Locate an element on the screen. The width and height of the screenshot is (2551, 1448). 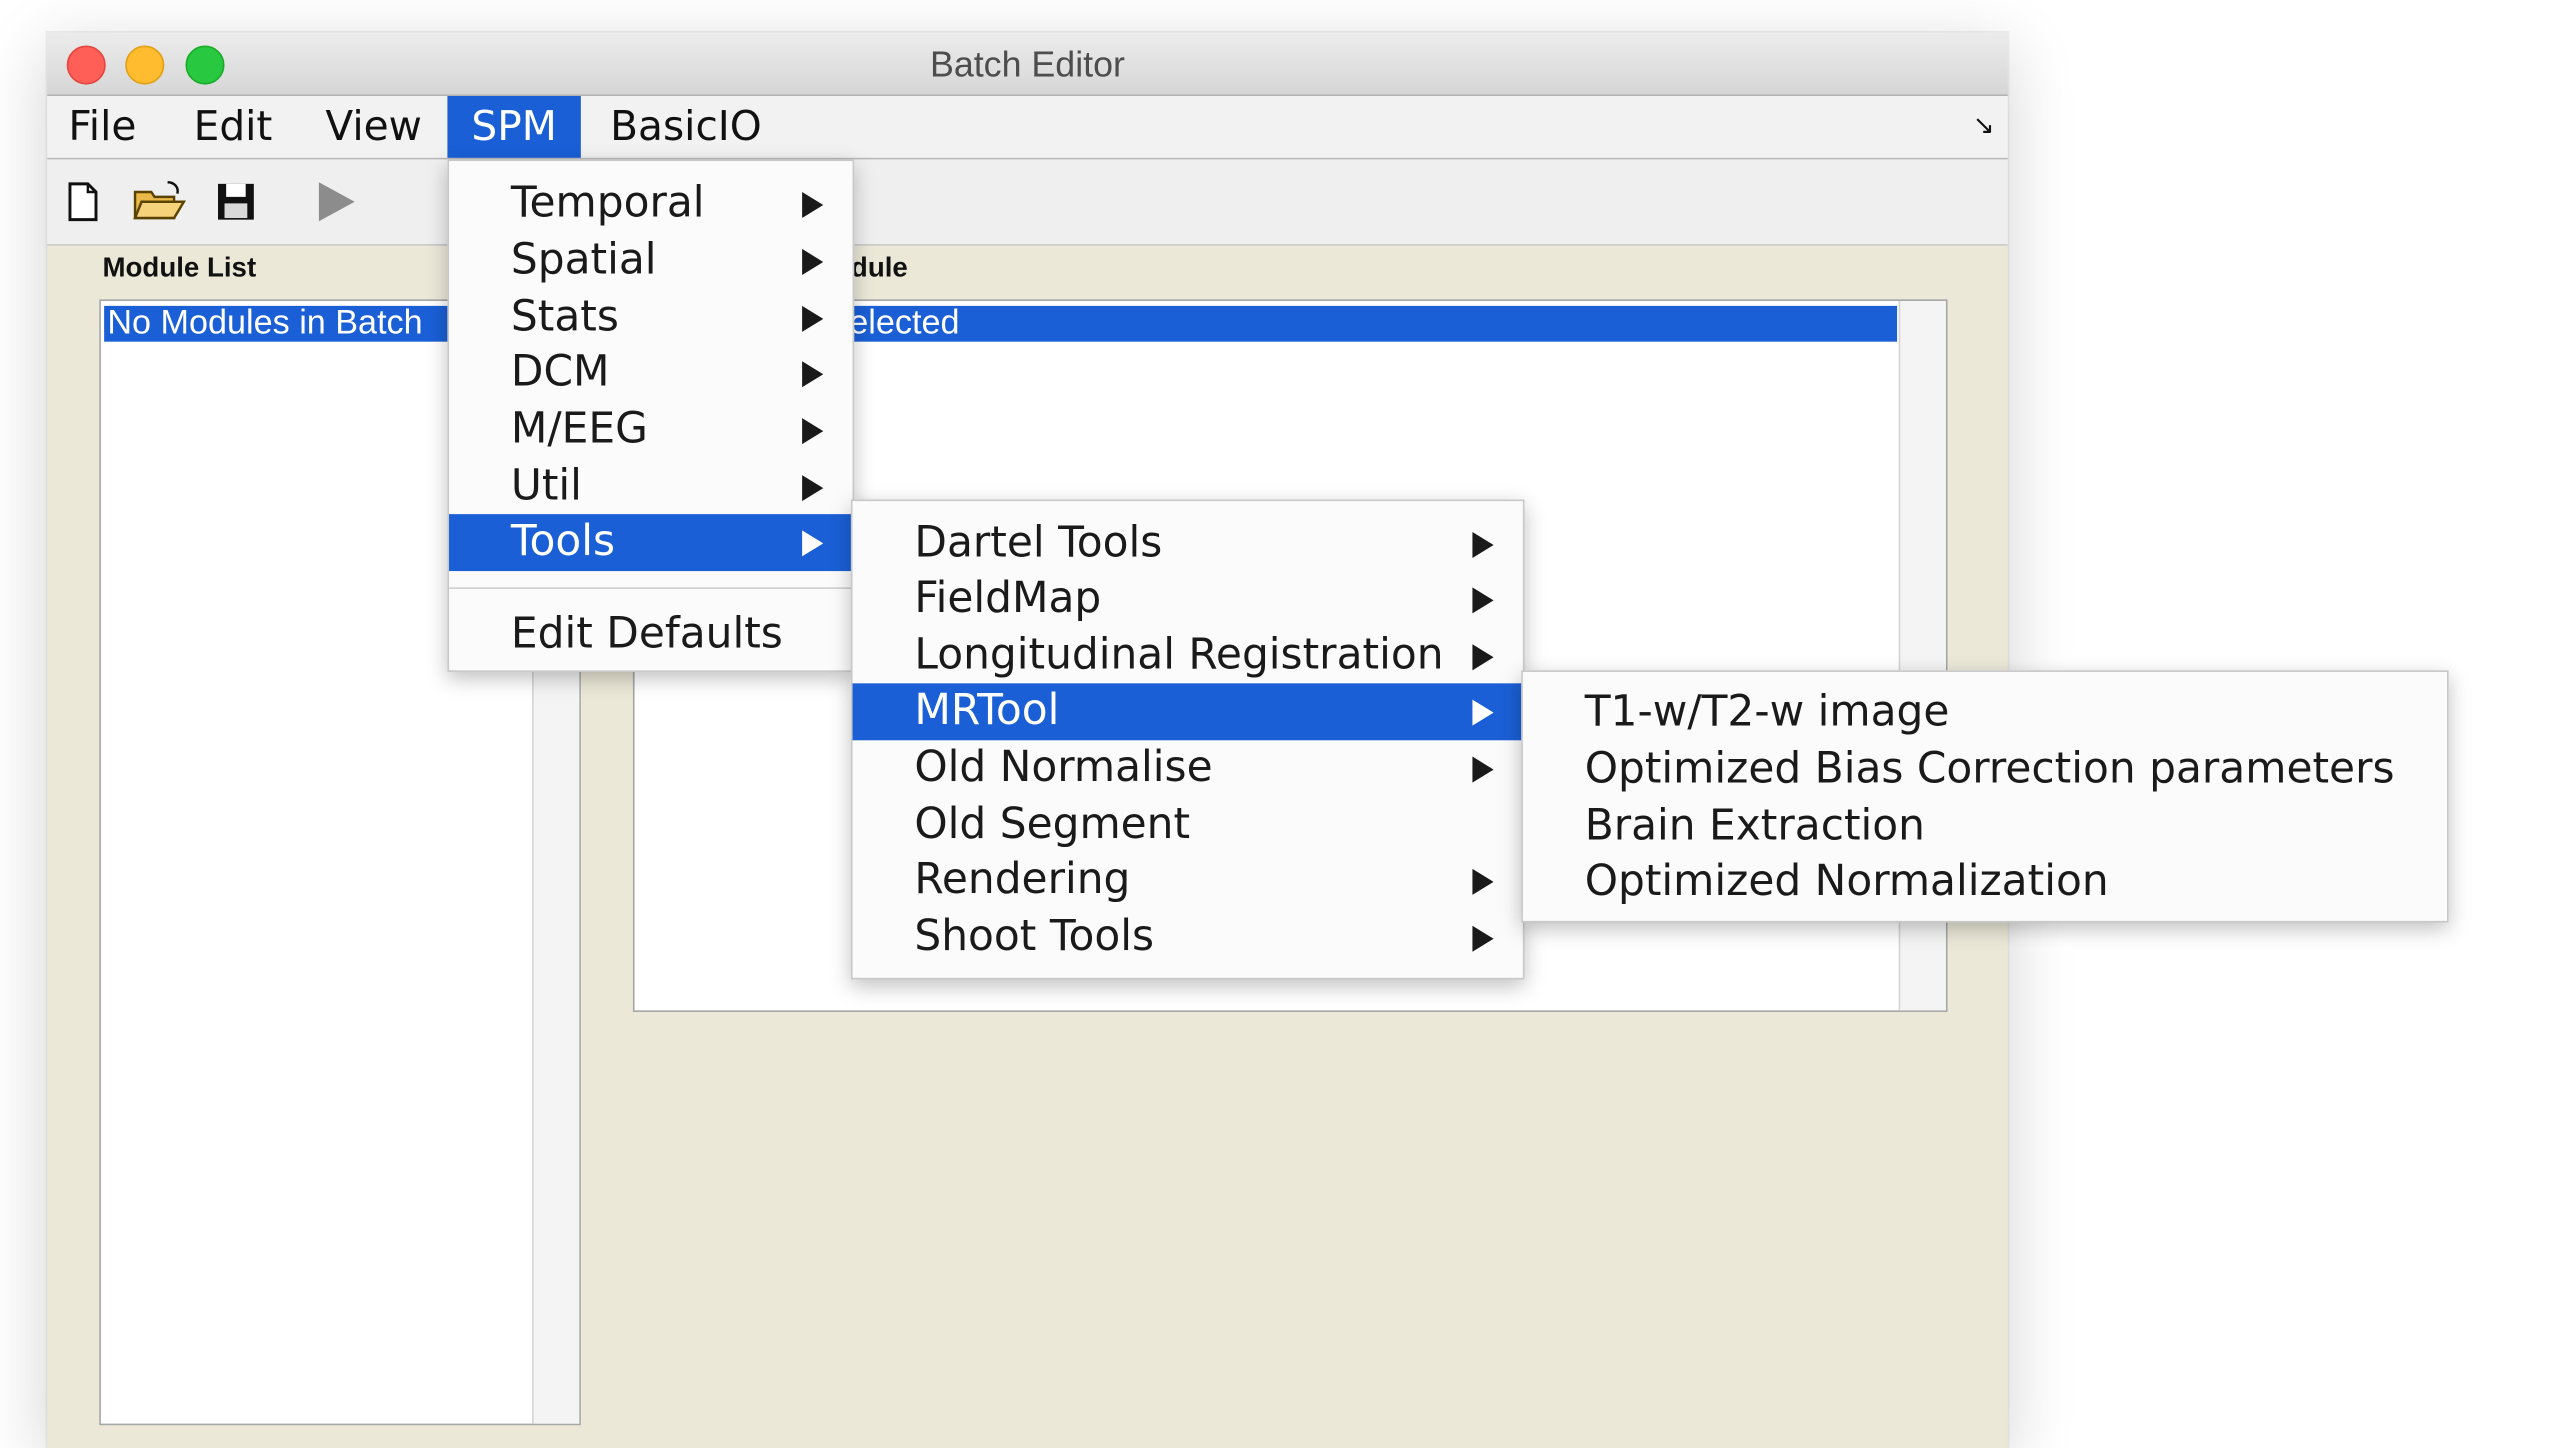
menu-basicio: BasicIO is located at coordinates (686, 127).